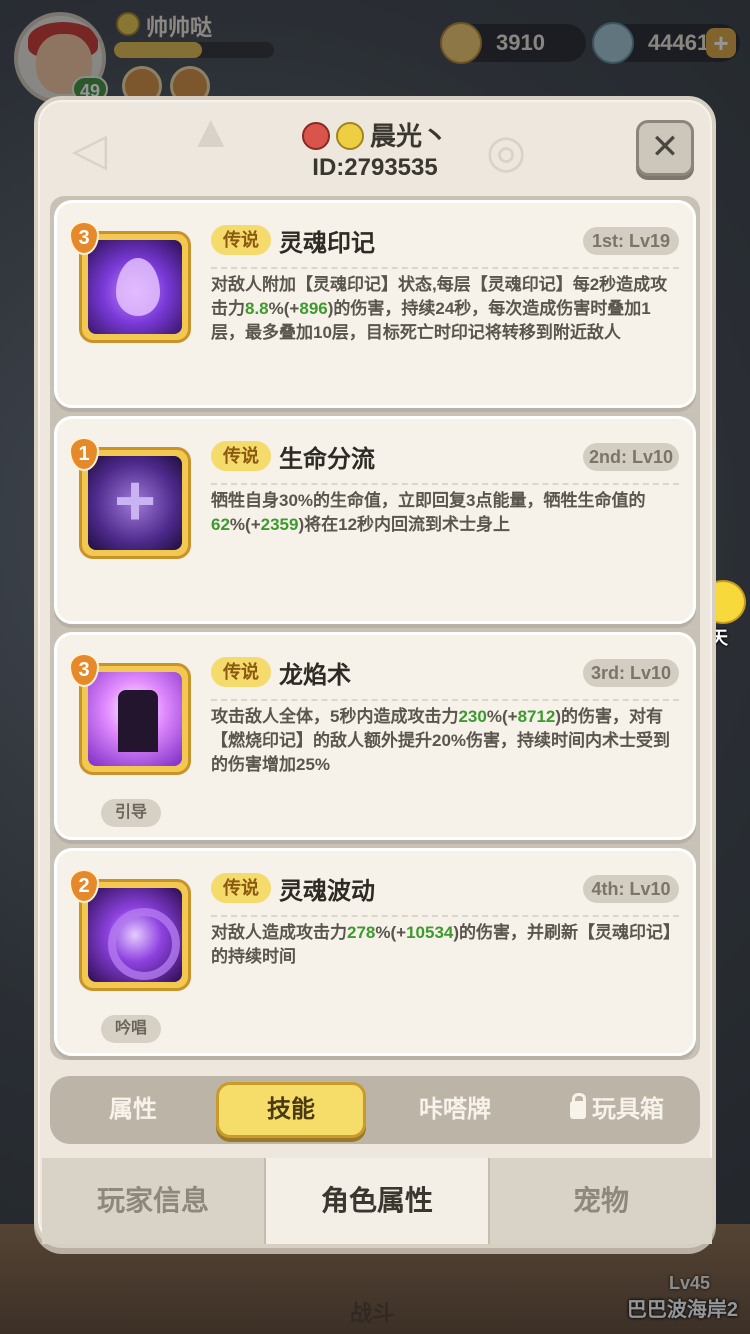  What do you see at coordinates (131, 1029) in the screenshot?
I see `skill-type-badge: 吟唱` at bounding box center [131, 1029].